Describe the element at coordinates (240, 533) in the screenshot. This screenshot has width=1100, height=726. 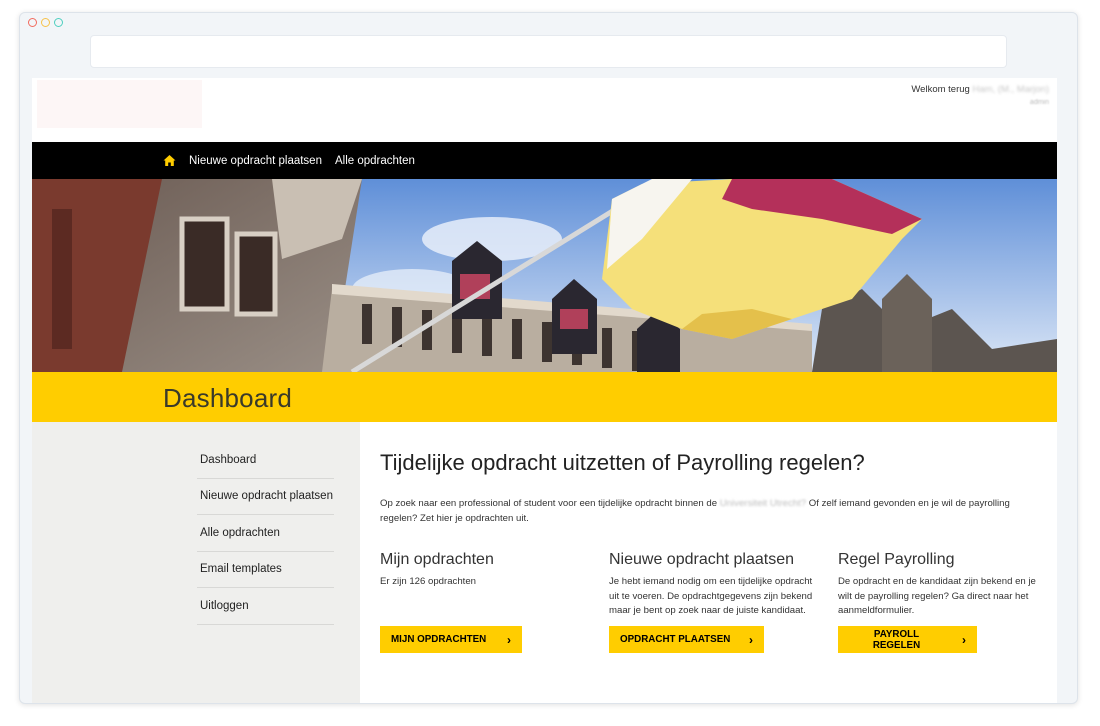
I see `sidebar-item-label: Alle opdrachten` at that location.